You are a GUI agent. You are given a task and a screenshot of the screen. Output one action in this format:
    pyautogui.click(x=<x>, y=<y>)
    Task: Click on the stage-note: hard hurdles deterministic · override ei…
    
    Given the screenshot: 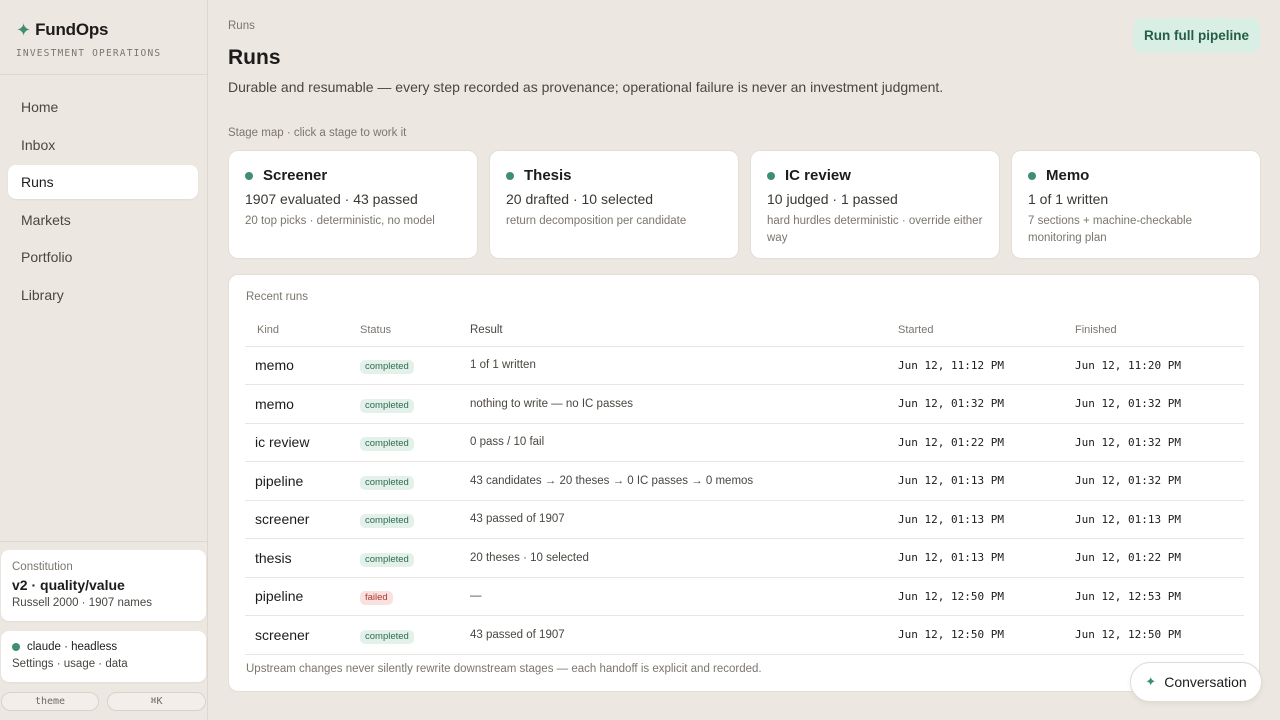 What is the action you would take?
    pyautogui.click(x=875, y=229)
    